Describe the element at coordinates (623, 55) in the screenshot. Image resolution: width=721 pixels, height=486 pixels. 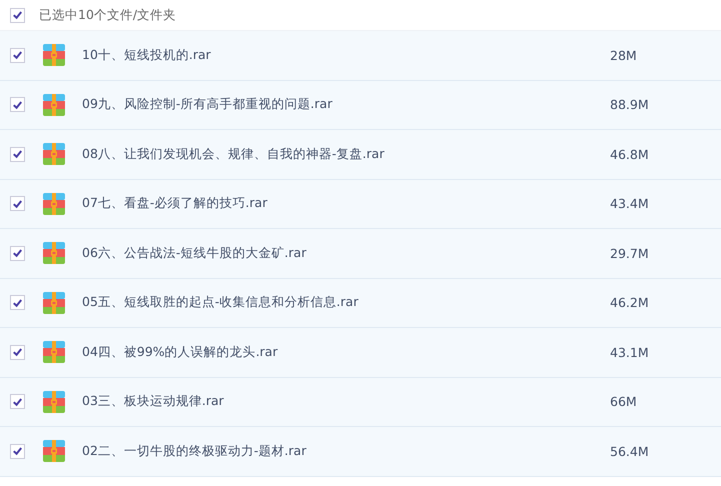
I see `file-size: 28M` at that location.